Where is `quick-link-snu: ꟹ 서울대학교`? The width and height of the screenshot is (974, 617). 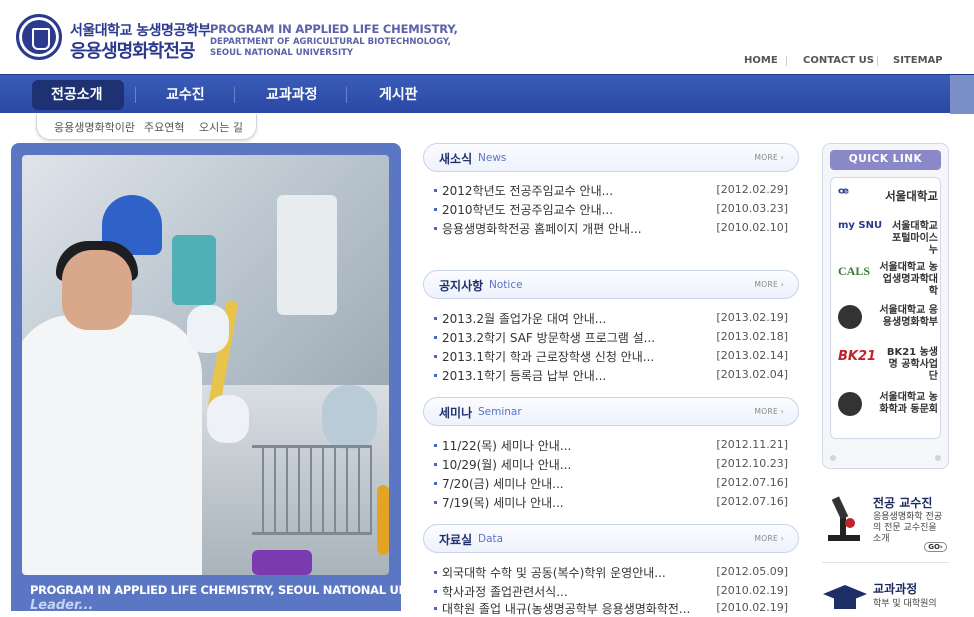
quick-link-snu: ꟹ 서울대학교 is located at coordinates (888, 197).